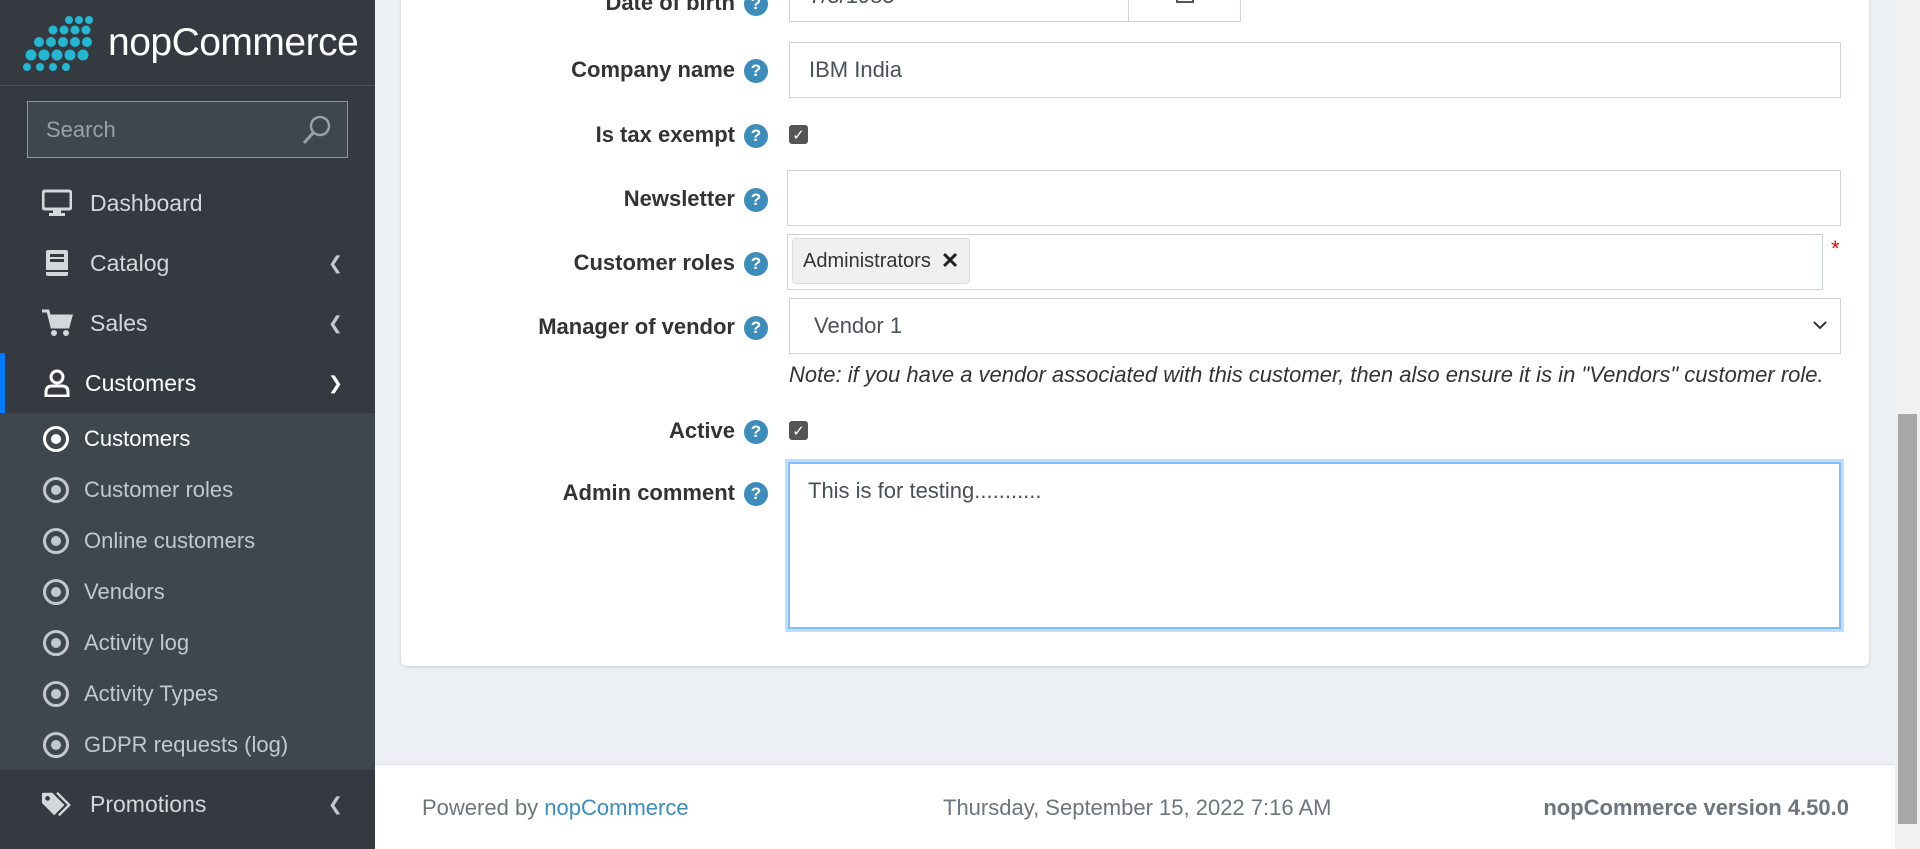 The image size is (1920, 849). I want to click on role-tag-label: Administrators, so click(867, 260).